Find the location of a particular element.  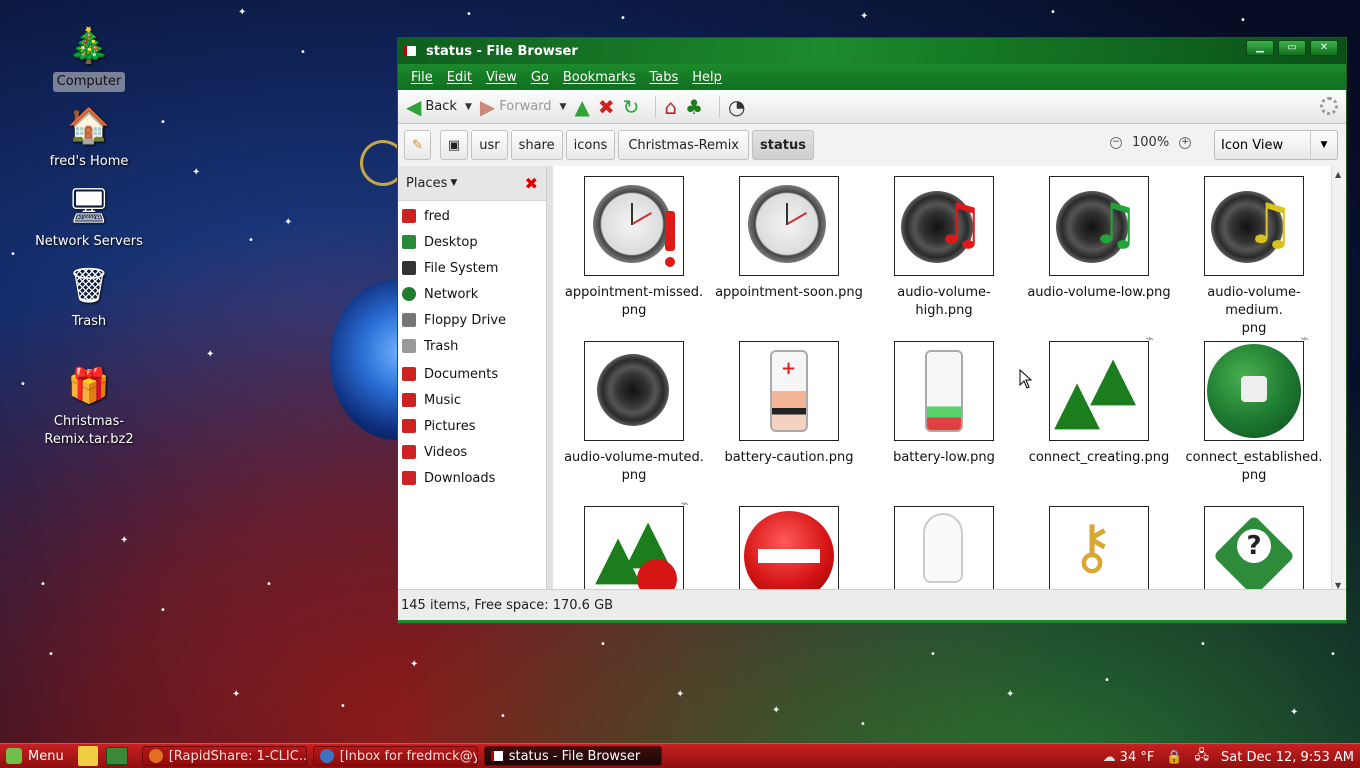

title-bar: status - File Browser ▁ ▭ ✕ is located at coordinates (872, 51).